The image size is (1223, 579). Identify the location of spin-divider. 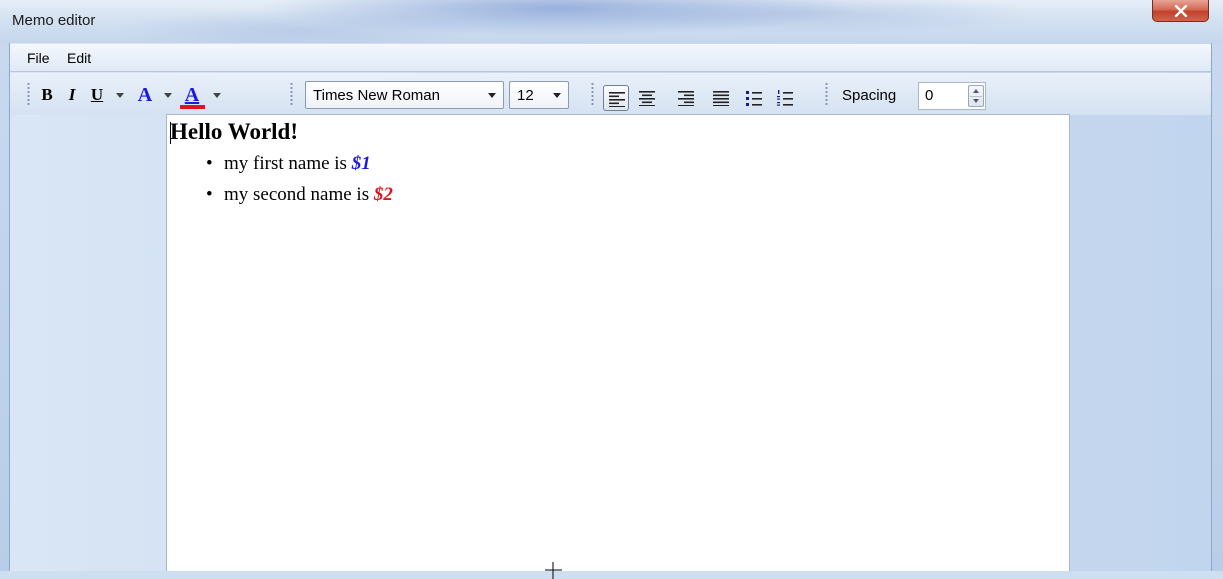
(976, 96).